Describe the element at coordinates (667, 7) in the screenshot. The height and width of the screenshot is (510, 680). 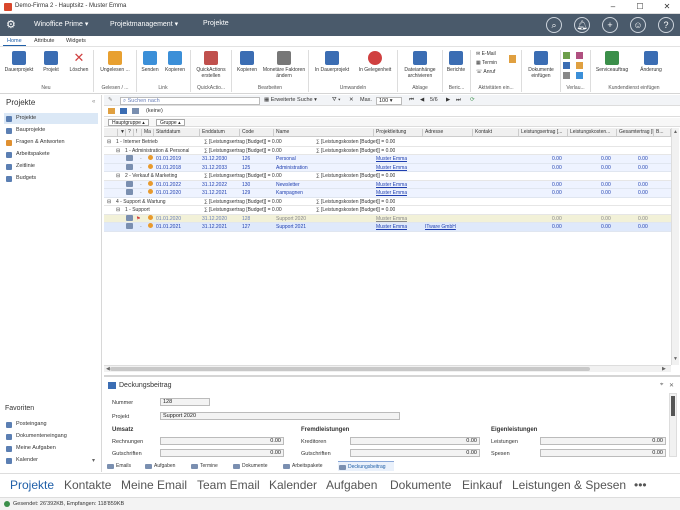
I see `close-button: ✕` at that location.